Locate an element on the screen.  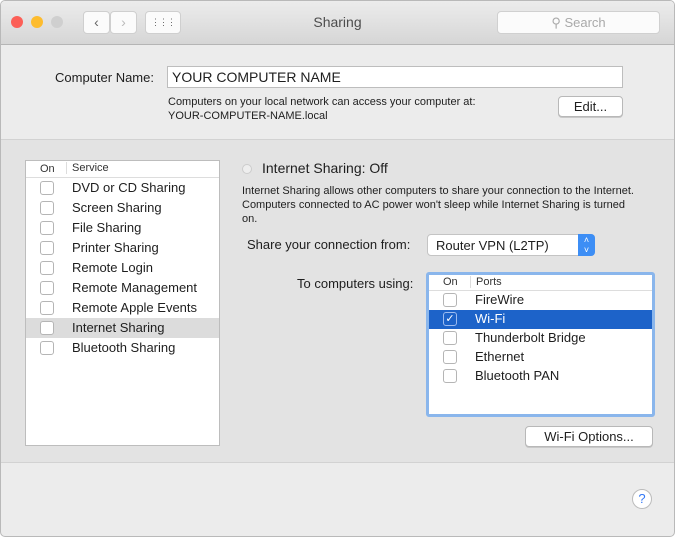
service-item: File Sharing is located at coordinates (122, 228).